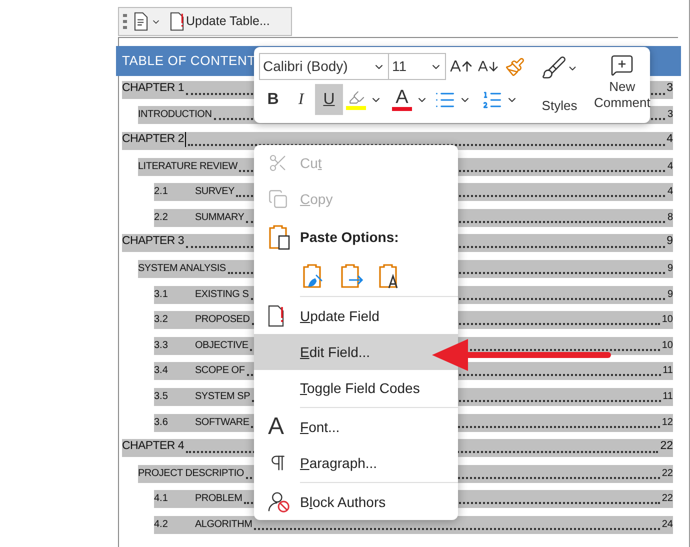 The height and width of the screenshot is (547, 690). Describe the element at coordinates (141, 21) in the screenshot. I see `document-icon` at that location.